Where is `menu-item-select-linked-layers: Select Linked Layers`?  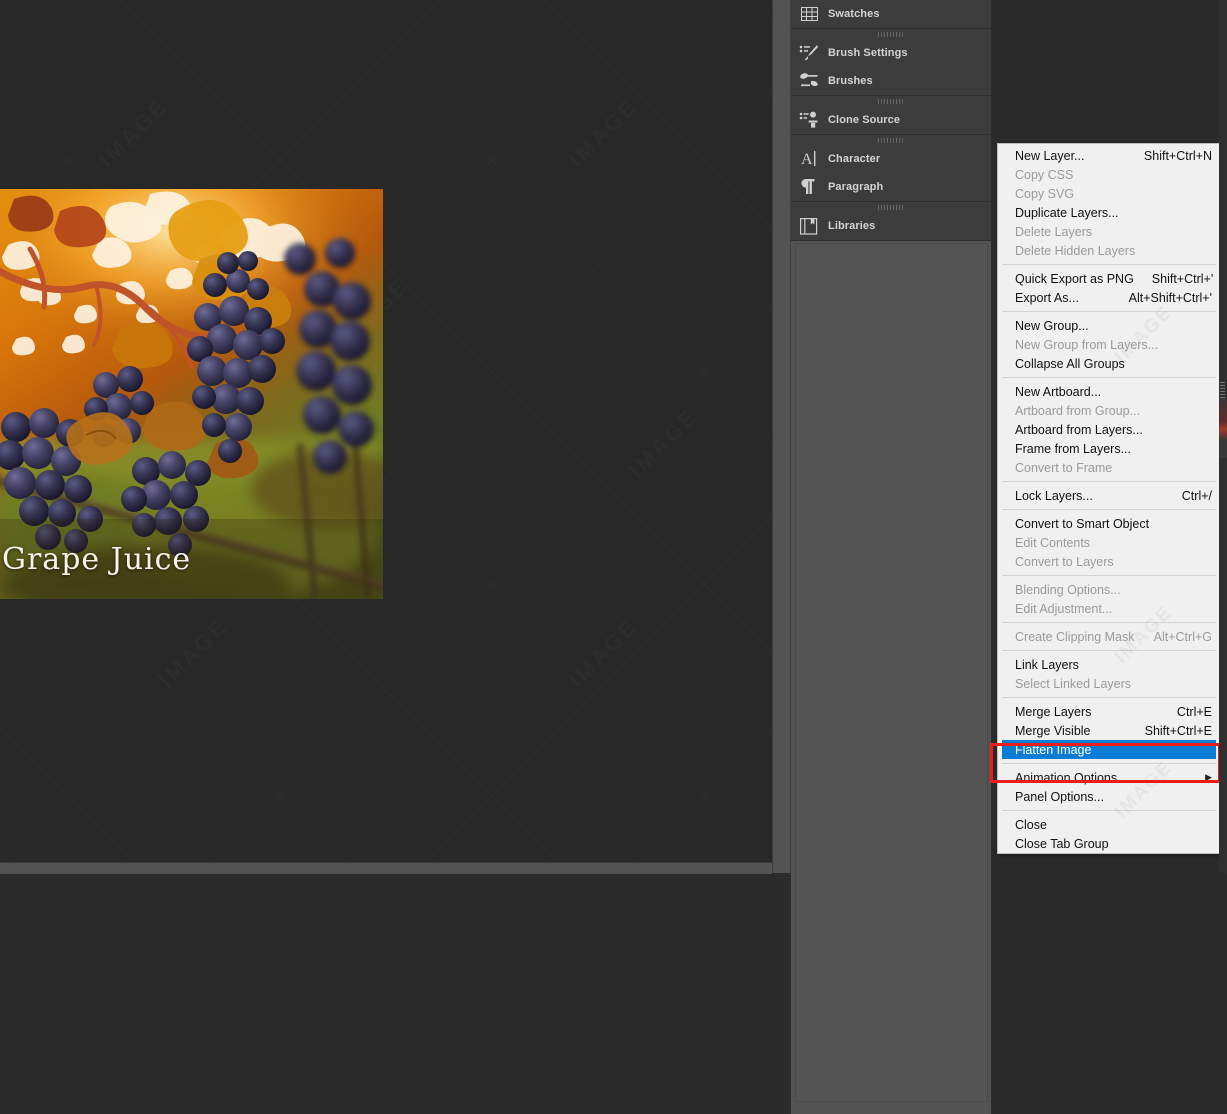 menu-item-select-linked-layers: Select Linked Layers is located at coordinates (1109, 683).